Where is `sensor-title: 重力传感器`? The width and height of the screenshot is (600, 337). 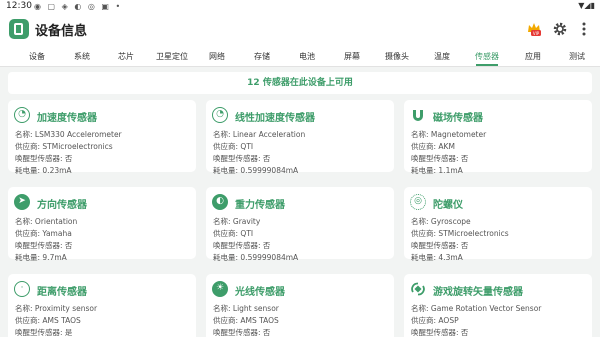
sensor-title: 重力传感器 is located at coordinates (260, 205).